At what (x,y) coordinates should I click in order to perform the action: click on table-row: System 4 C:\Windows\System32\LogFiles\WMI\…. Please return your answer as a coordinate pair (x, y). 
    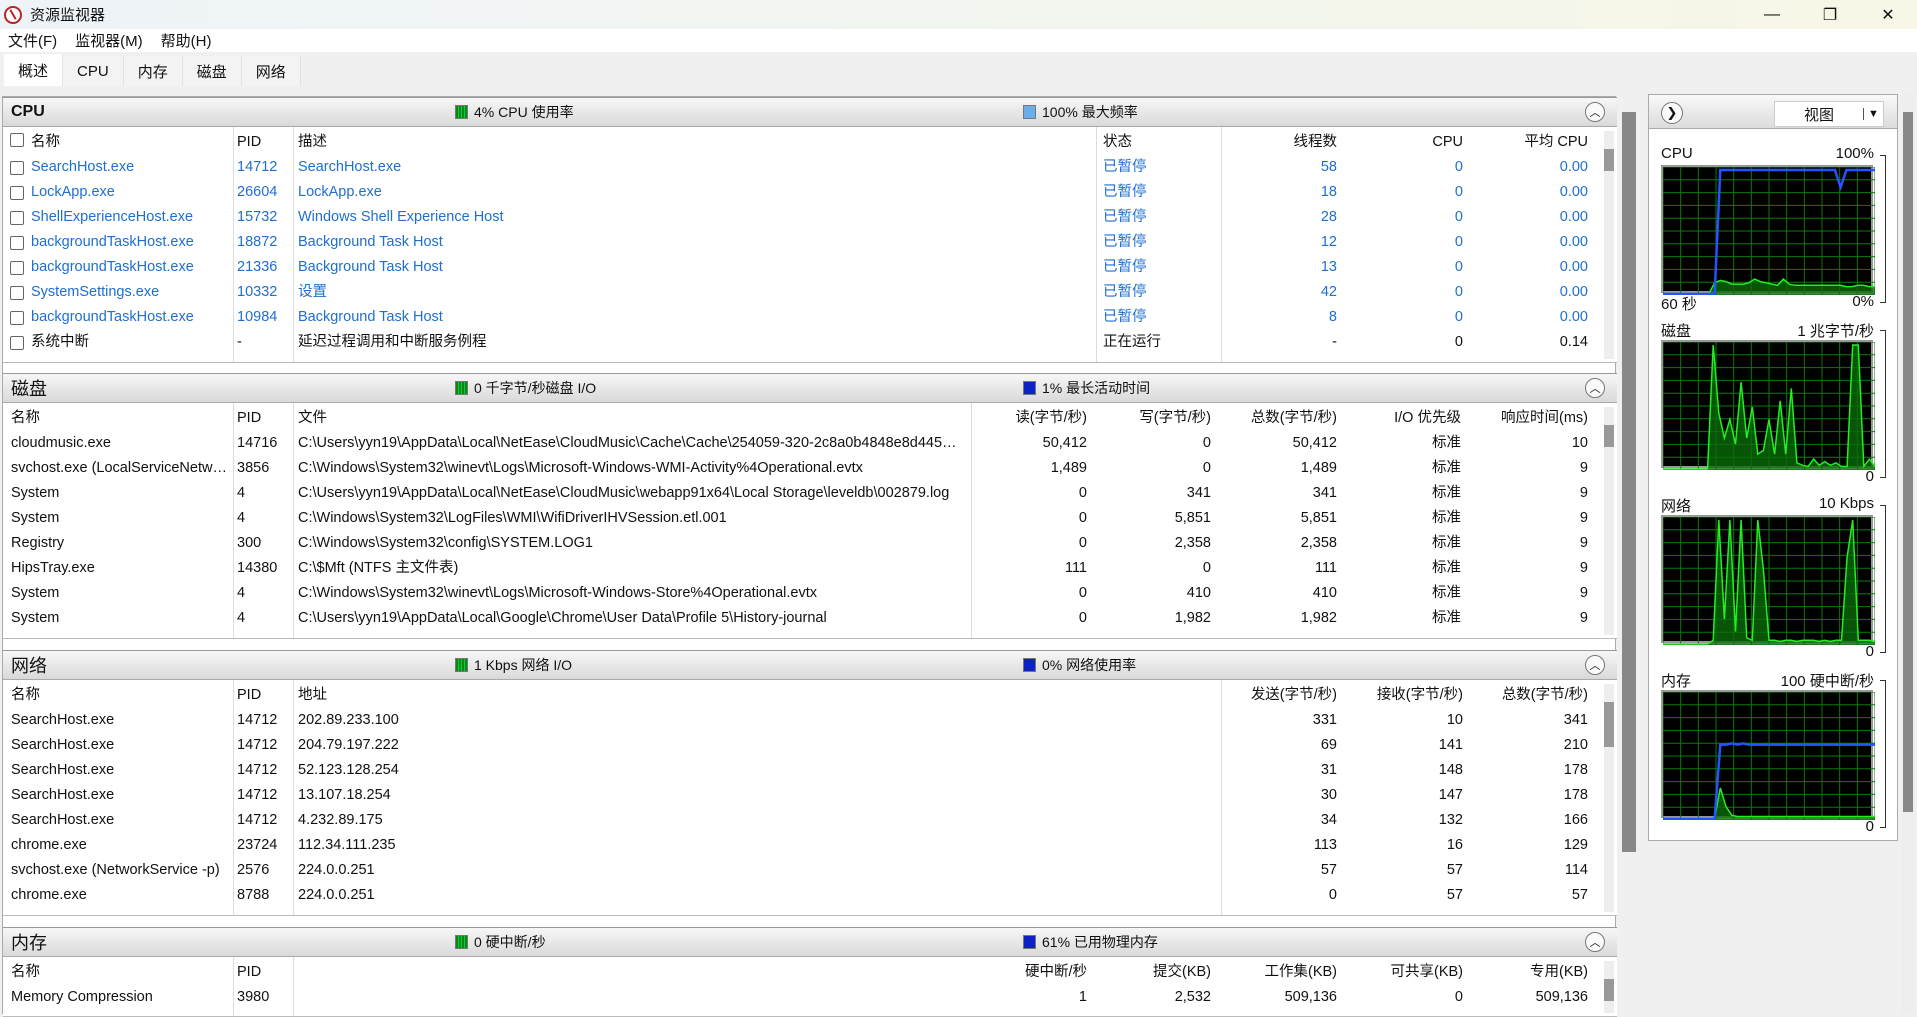
    Looking at the image, I should click on (810, 518).